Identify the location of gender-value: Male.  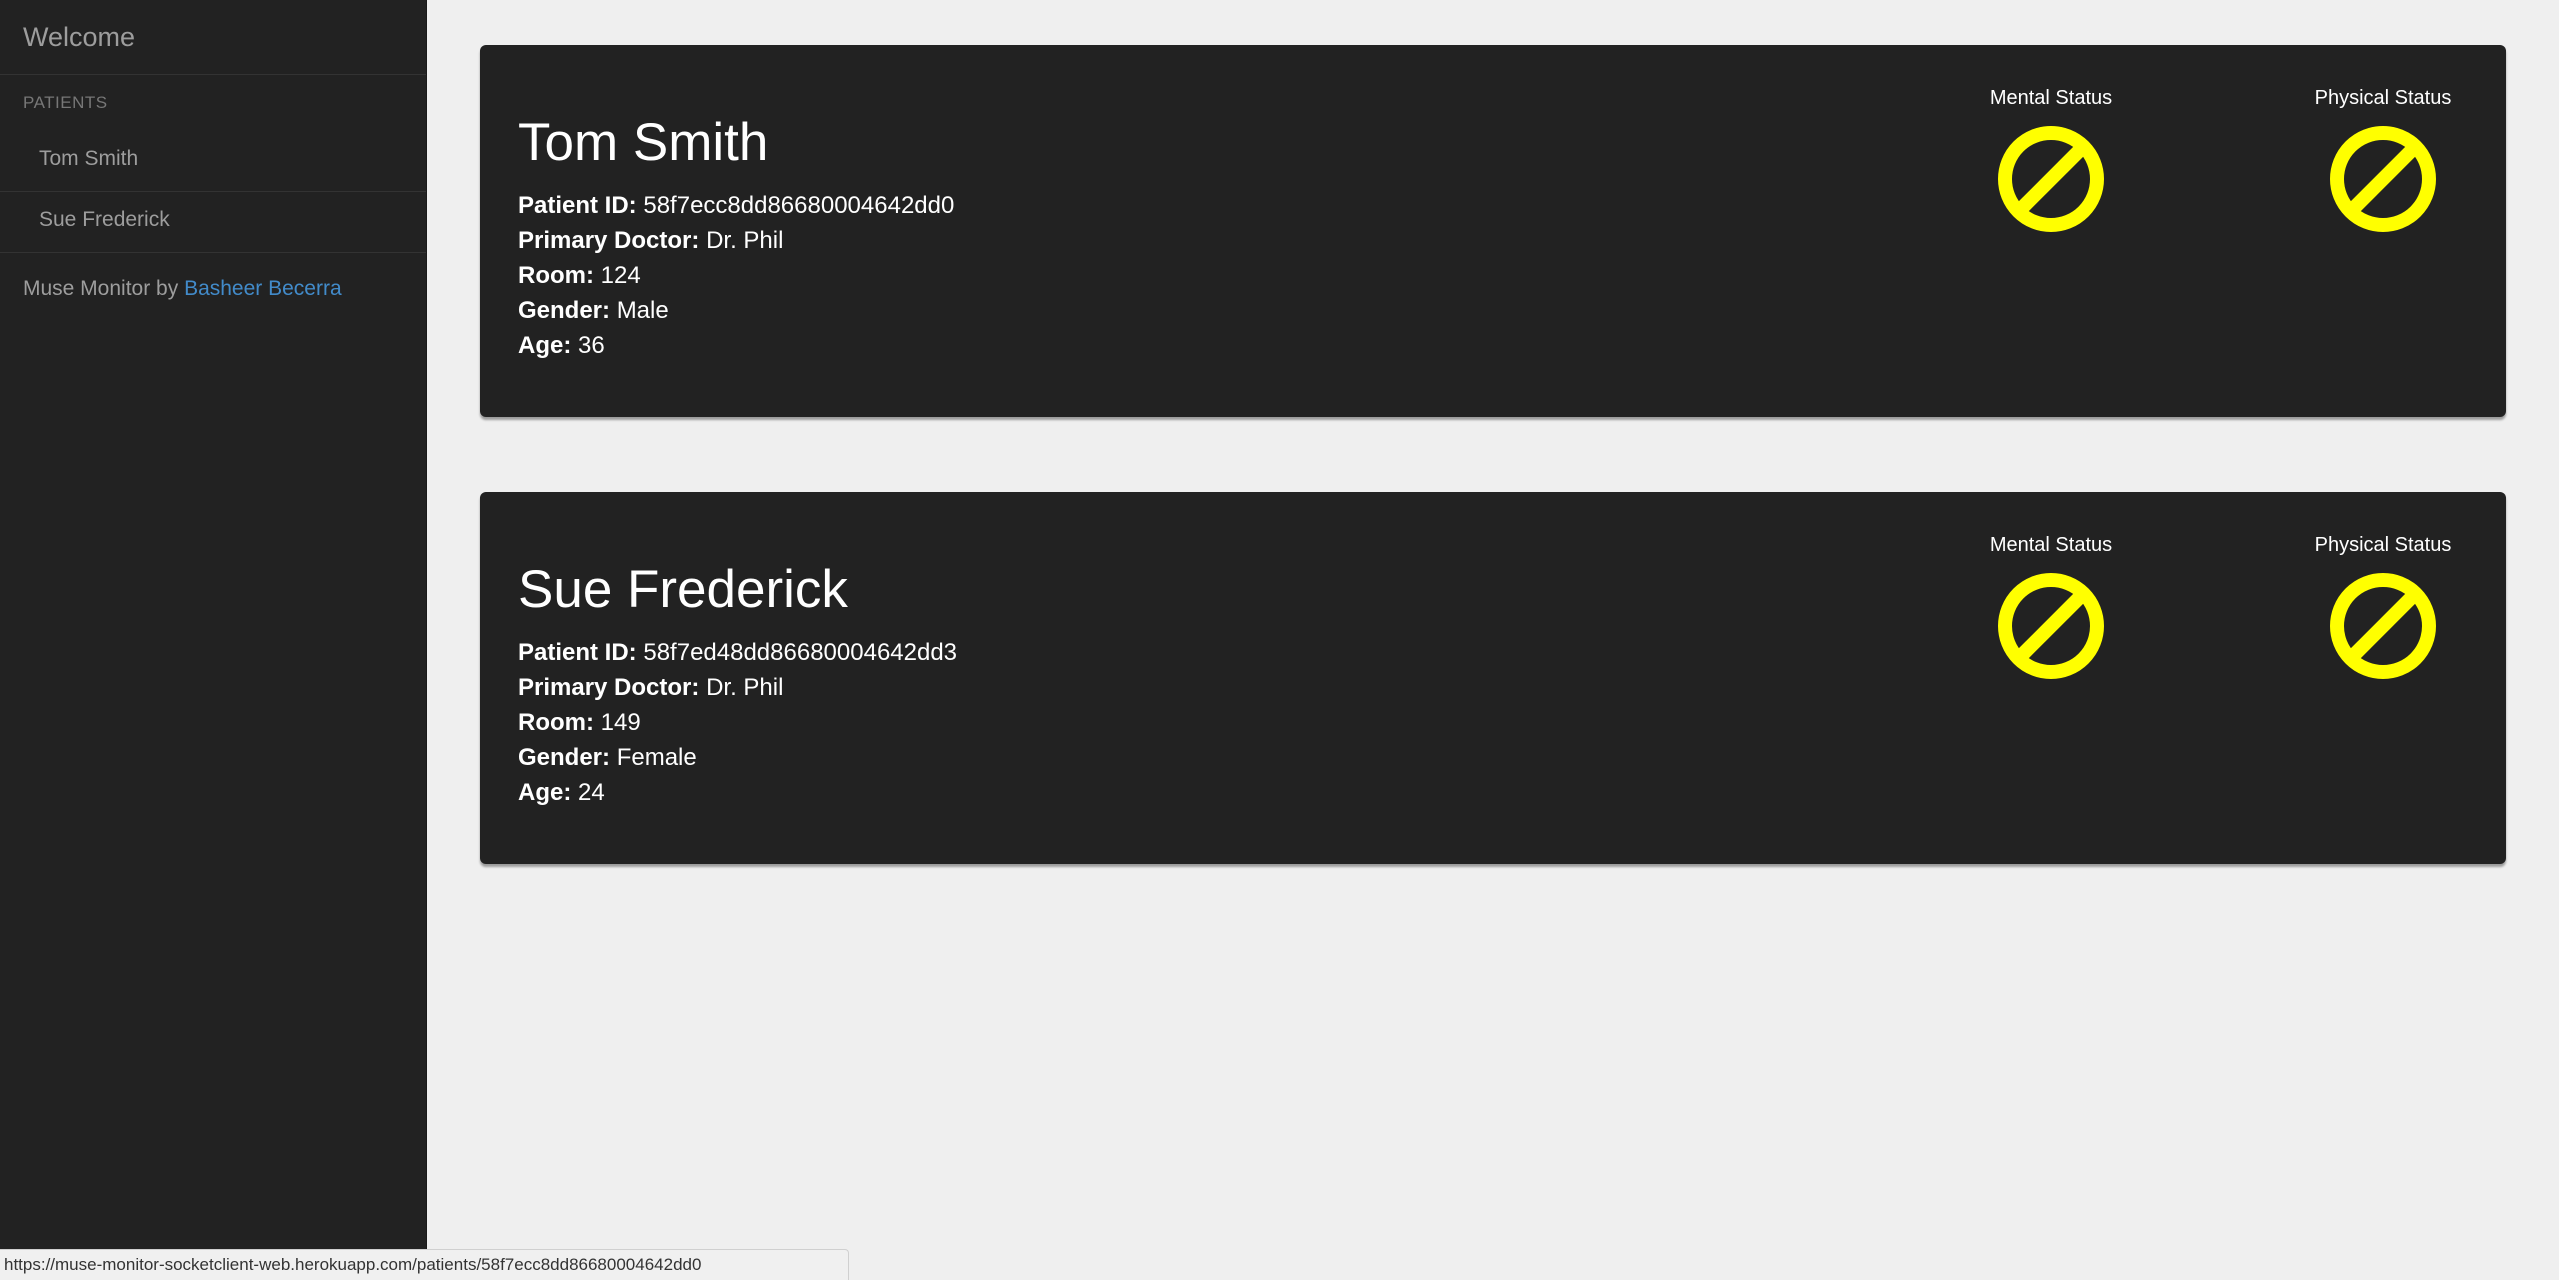
(642, 310).